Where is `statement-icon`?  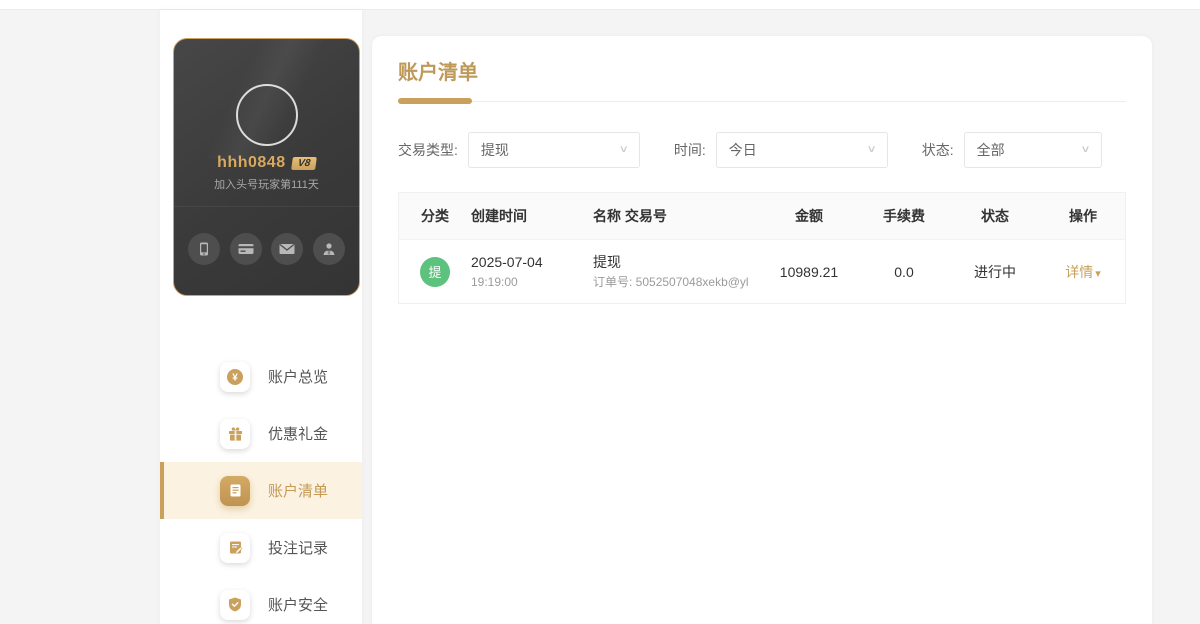
statement-icon is located at coordinates (235, 490).